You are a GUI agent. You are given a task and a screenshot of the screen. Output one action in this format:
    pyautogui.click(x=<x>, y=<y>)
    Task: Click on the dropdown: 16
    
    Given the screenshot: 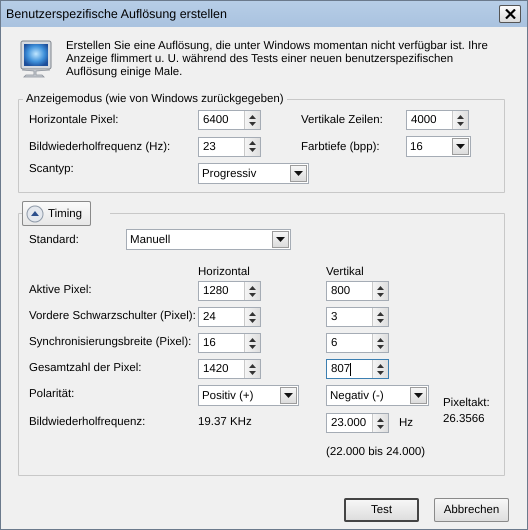 What is the action you would take?
    pyautogui.click(x=438, y=146)
    